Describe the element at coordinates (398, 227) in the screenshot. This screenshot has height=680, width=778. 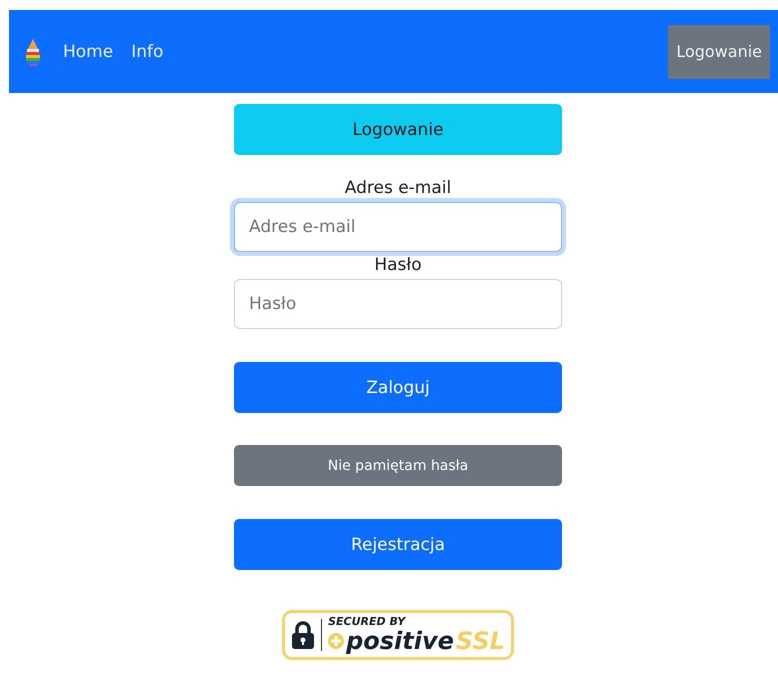
I see `email-field: Adres e-mail` at that location.